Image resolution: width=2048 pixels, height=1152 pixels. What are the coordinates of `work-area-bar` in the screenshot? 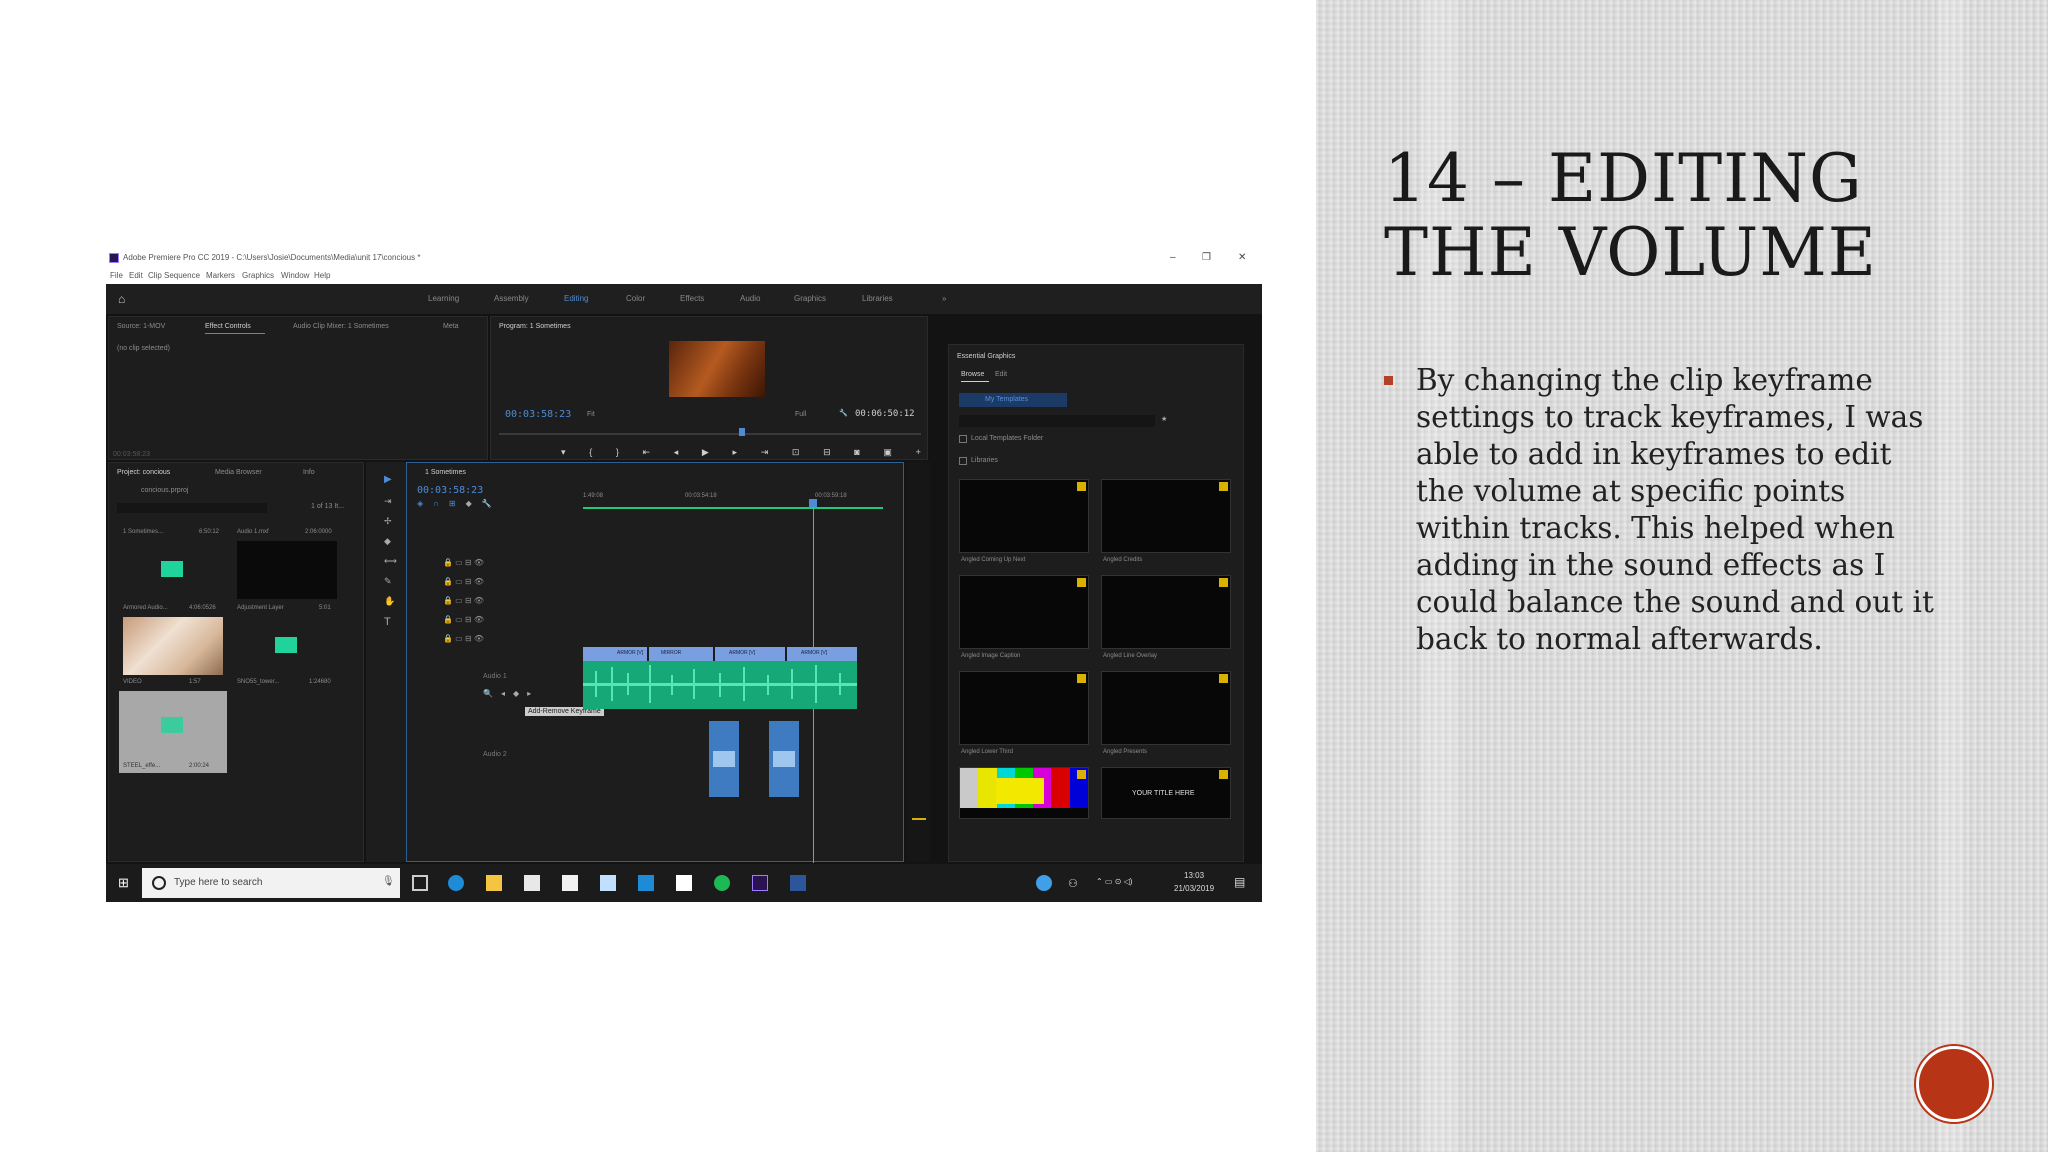 It's located at (733, 508).